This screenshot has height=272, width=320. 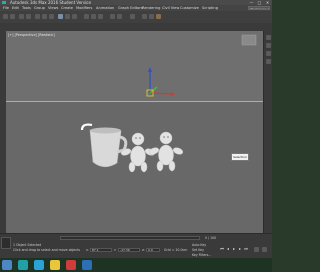 I want to click on x-label: X:, so click(x=88, y=250).